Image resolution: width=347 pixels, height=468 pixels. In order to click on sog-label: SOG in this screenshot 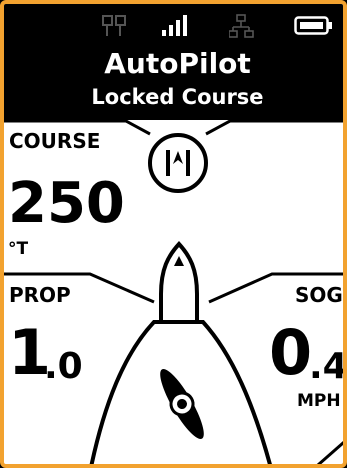, I will do `click(319, 295)`.